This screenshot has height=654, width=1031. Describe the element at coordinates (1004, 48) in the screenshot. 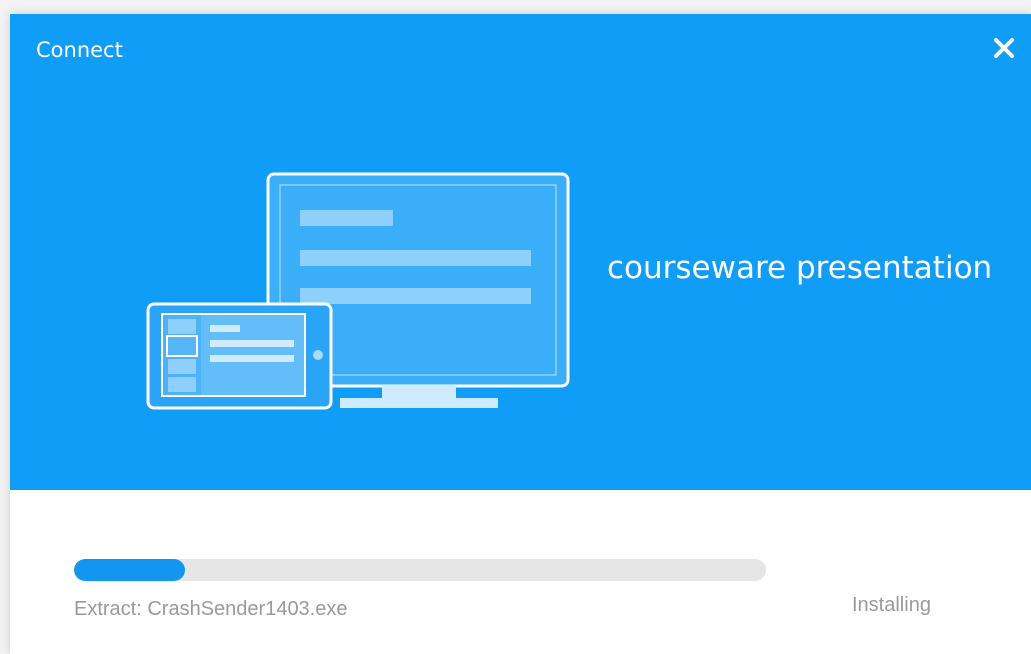

I see `close-icon` at that location.